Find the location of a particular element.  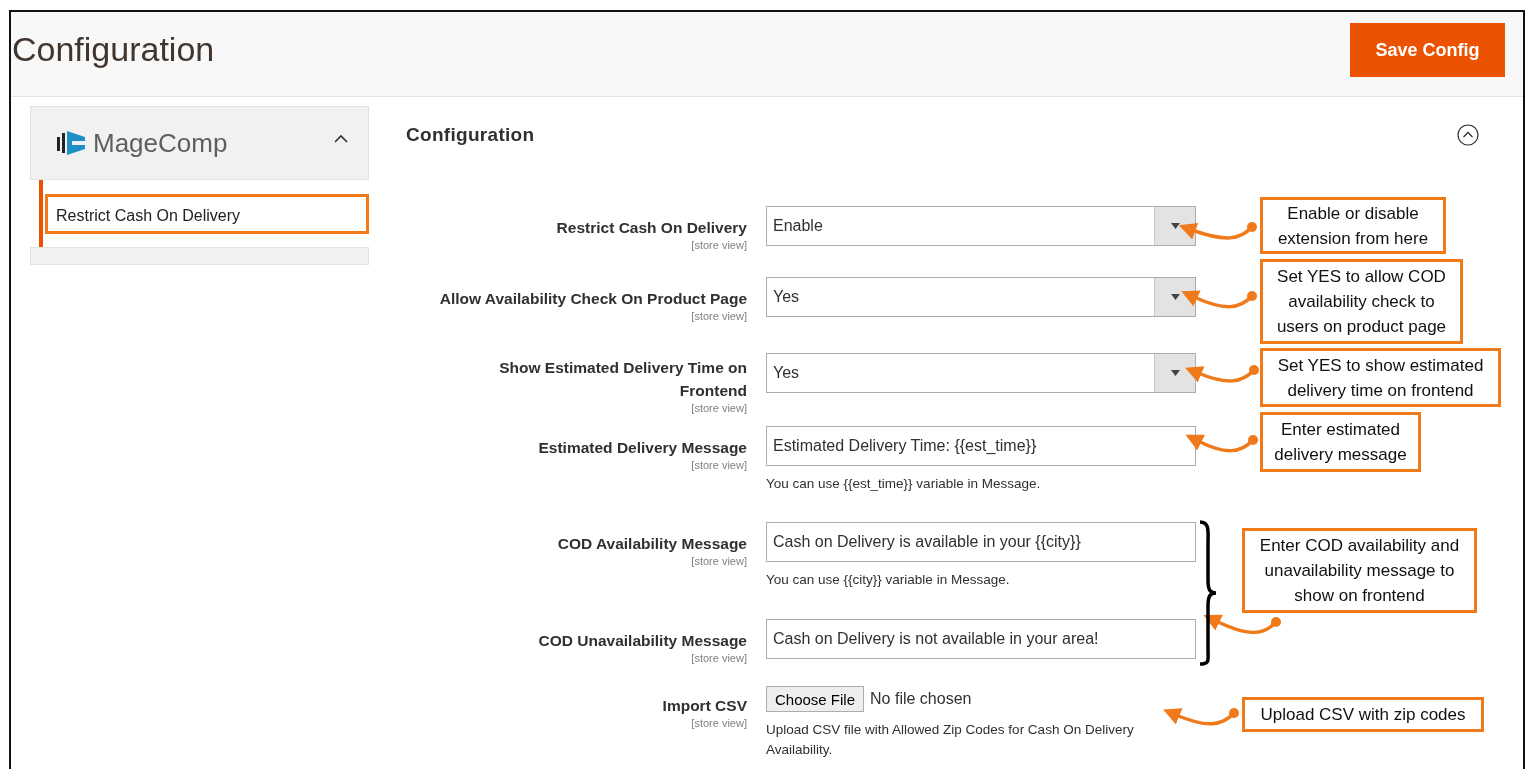

sidebar-section-header: MageComp is located at coordinates (199, 143).